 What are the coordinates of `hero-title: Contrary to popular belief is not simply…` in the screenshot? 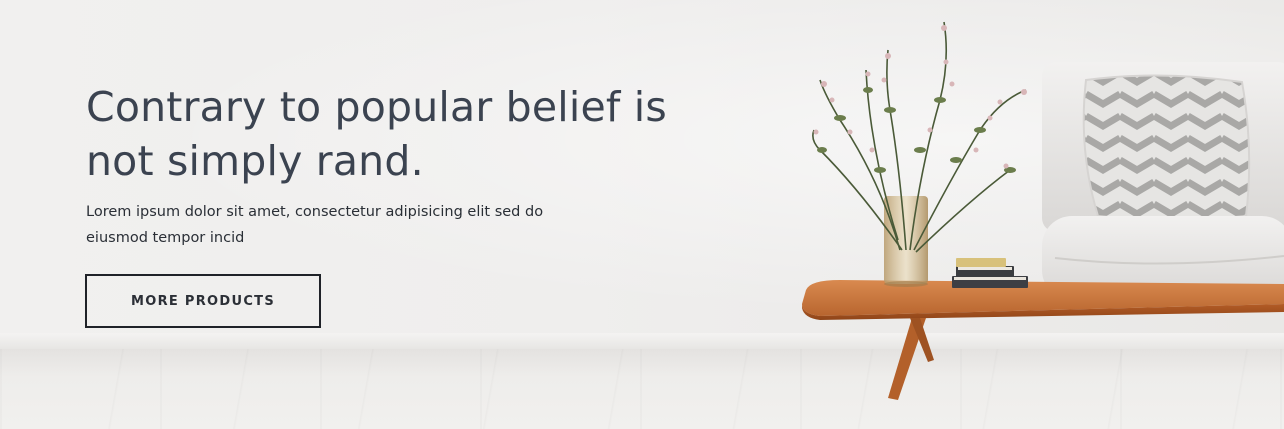 It's located at (376, 134).